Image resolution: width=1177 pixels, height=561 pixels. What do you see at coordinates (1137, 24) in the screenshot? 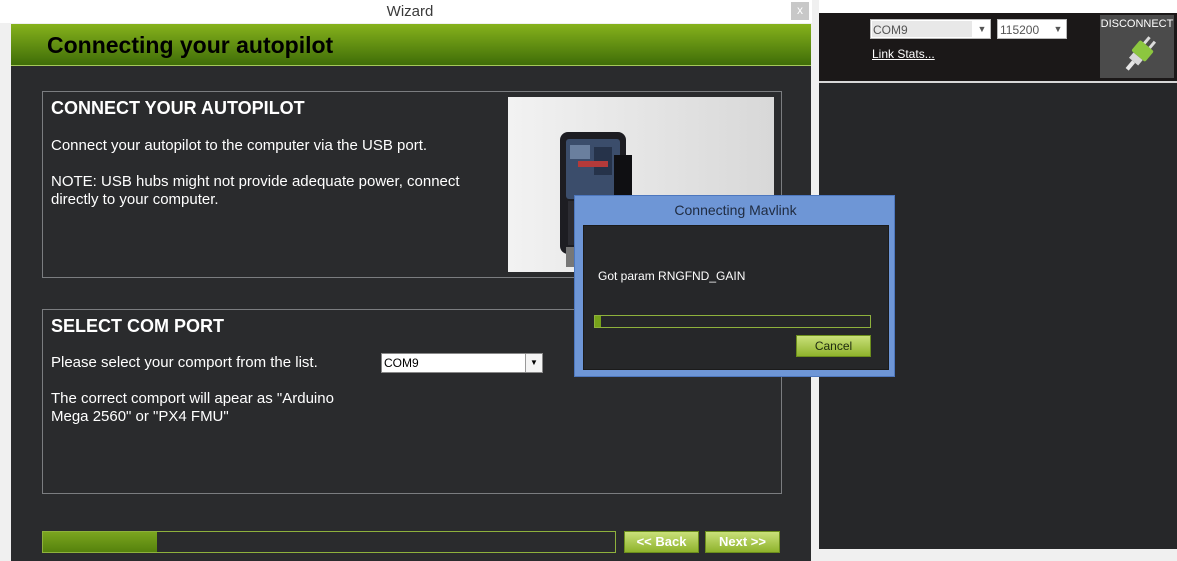
I see `disconnect-label: DISCONNECT` at bounding box center [1137, 24].